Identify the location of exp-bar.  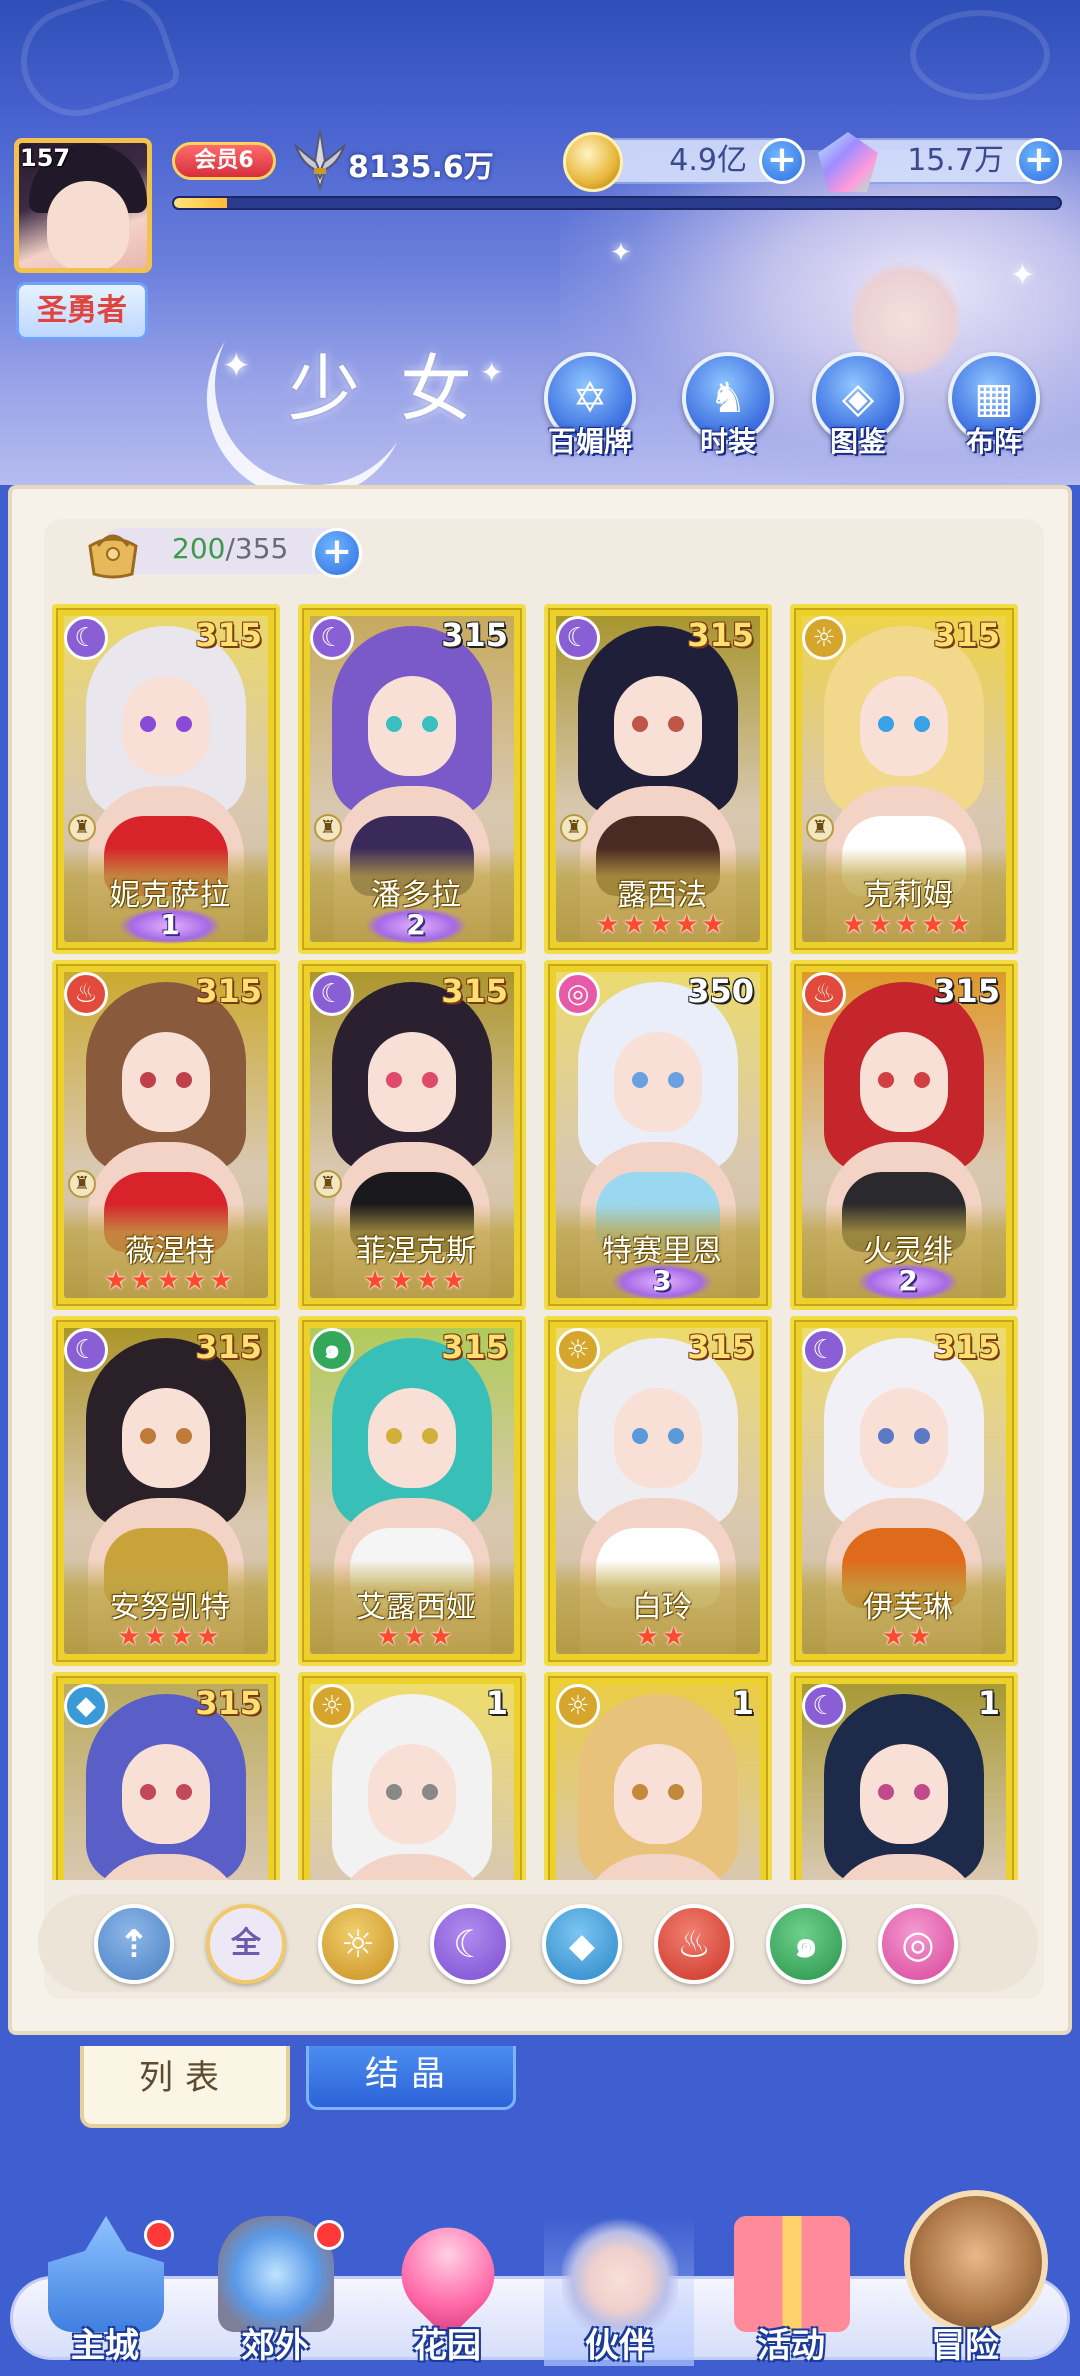
(617, 203).